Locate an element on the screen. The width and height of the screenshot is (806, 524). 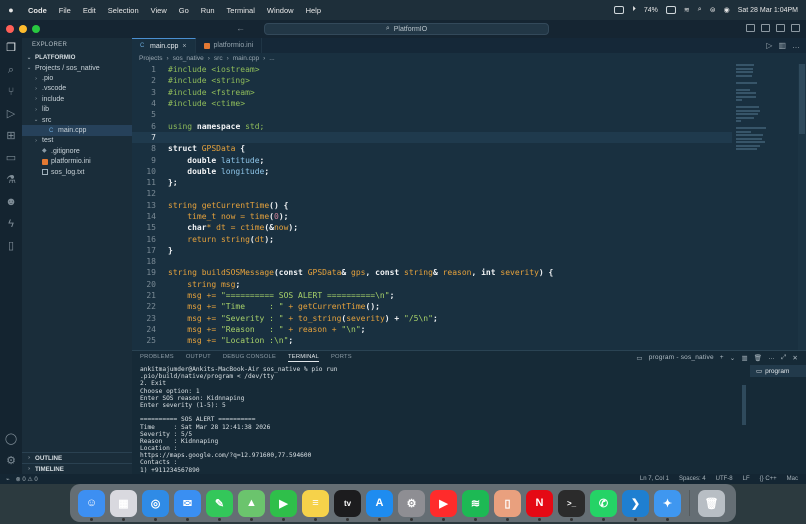
code-line: 5 is located at coordinates (432, 114).